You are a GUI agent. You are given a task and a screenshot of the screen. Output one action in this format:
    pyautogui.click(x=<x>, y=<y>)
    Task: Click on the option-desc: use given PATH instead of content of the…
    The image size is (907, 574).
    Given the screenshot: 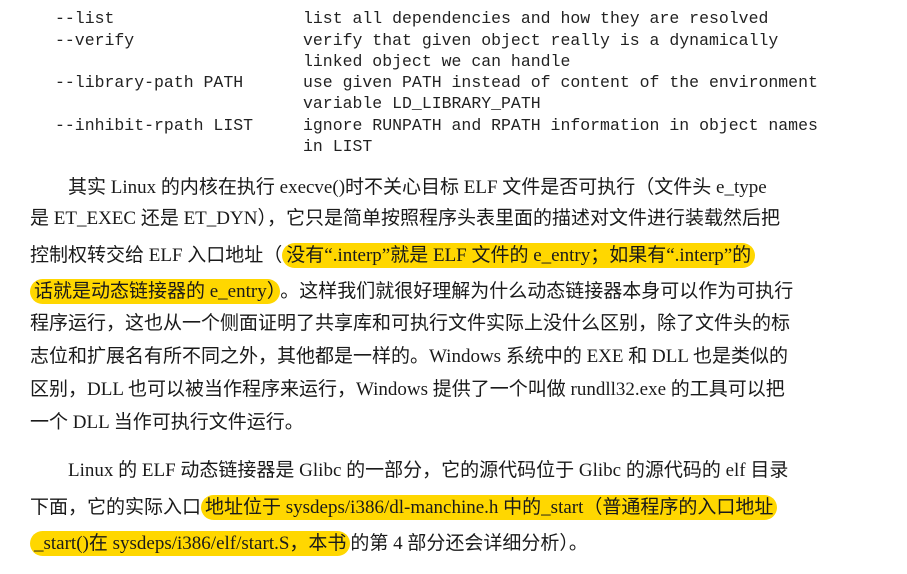 What is the action you would take?
    pyautogui.click(x=560, y=82)
    